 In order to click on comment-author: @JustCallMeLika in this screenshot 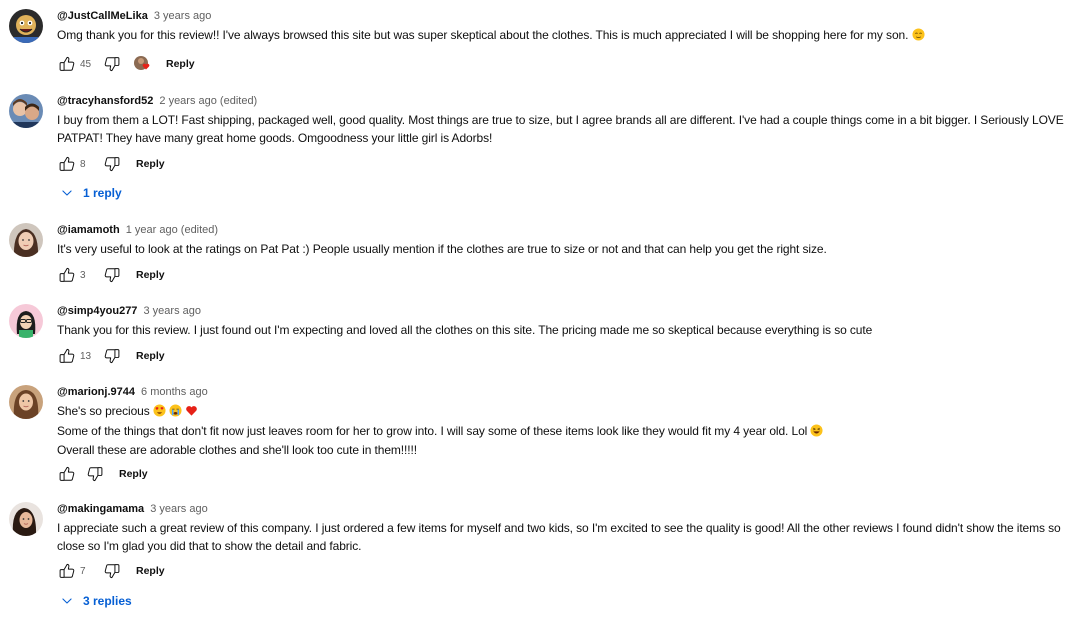, I will do `click(102, 16)`.